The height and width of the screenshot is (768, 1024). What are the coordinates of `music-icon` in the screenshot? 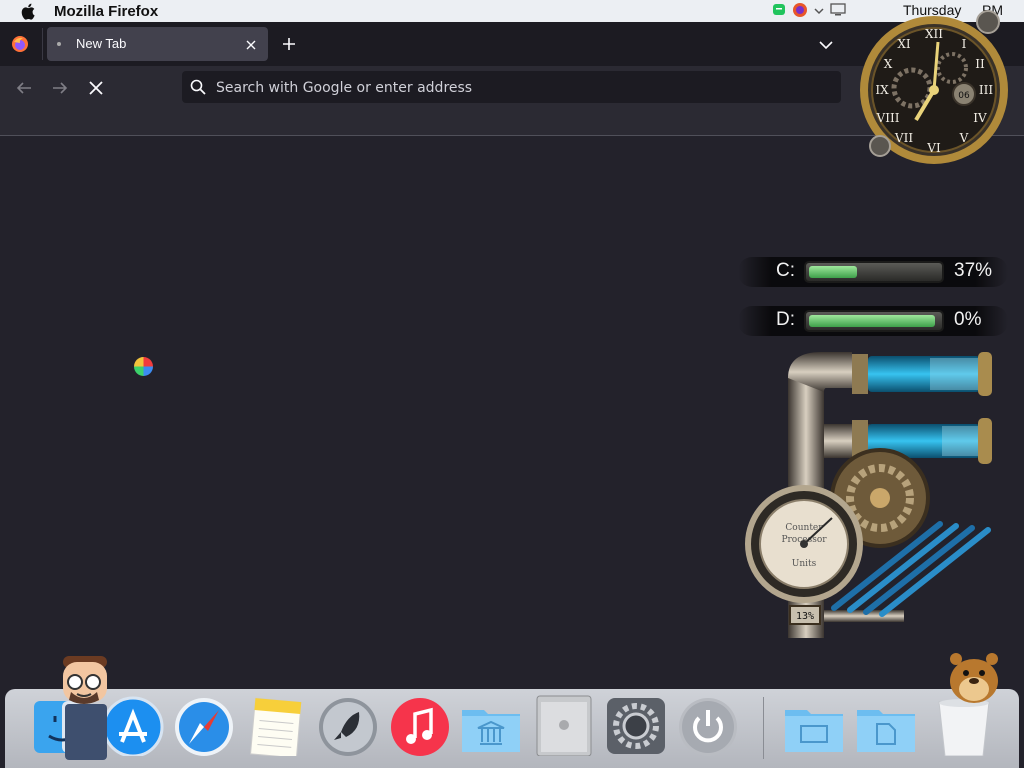 It's located at (420, 725).